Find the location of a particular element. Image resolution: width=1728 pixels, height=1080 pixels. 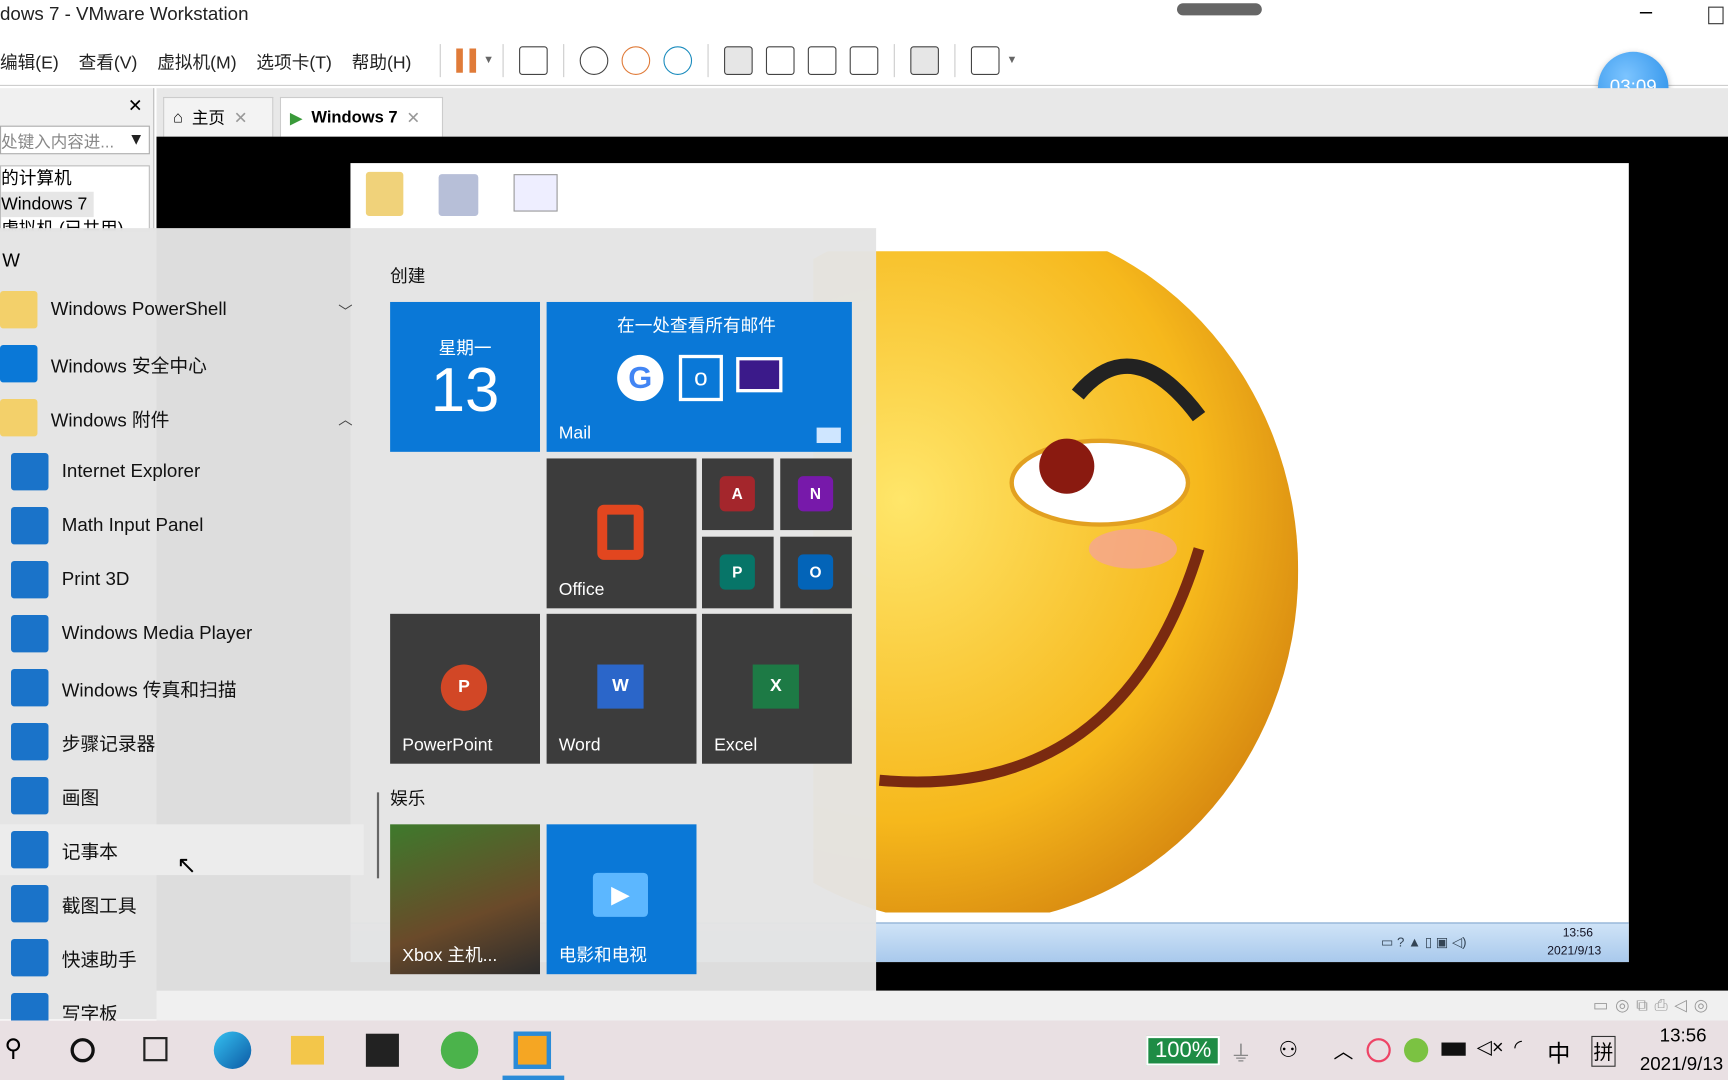

small-app-tile: O is located at coordinates (816, 572).